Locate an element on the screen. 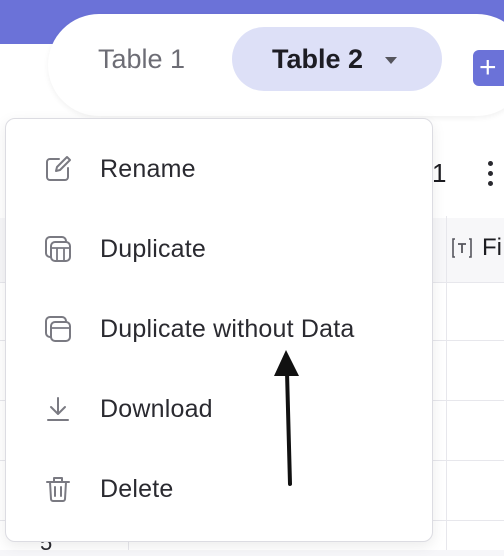 The height and width of the screenshot is (556, 504). annotation-arrow-icon is located at coordinates (286, 418).